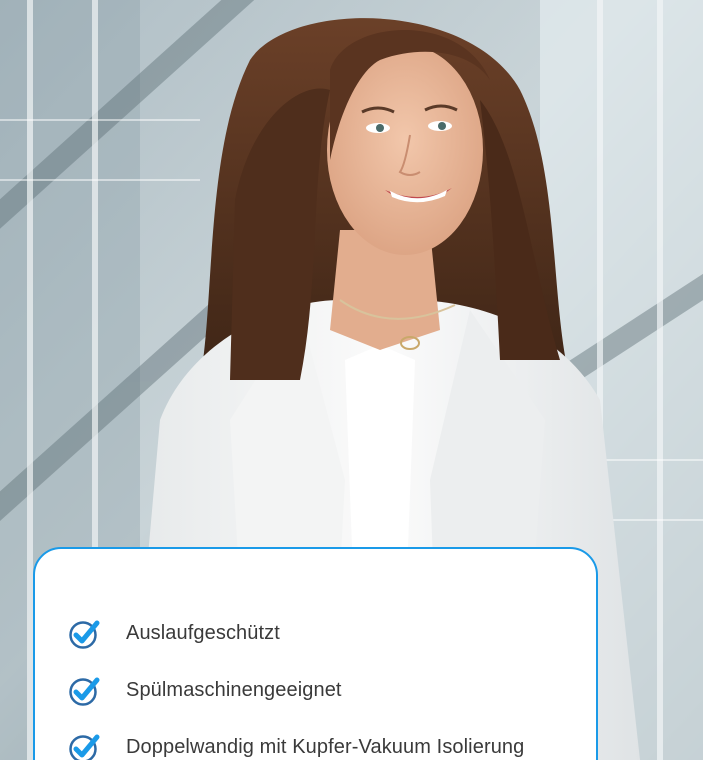 This screenshot has width=703, height=760. I want to click on feature-item-dishwasher: Spülmaschinengeeignet, so click(332, 690).